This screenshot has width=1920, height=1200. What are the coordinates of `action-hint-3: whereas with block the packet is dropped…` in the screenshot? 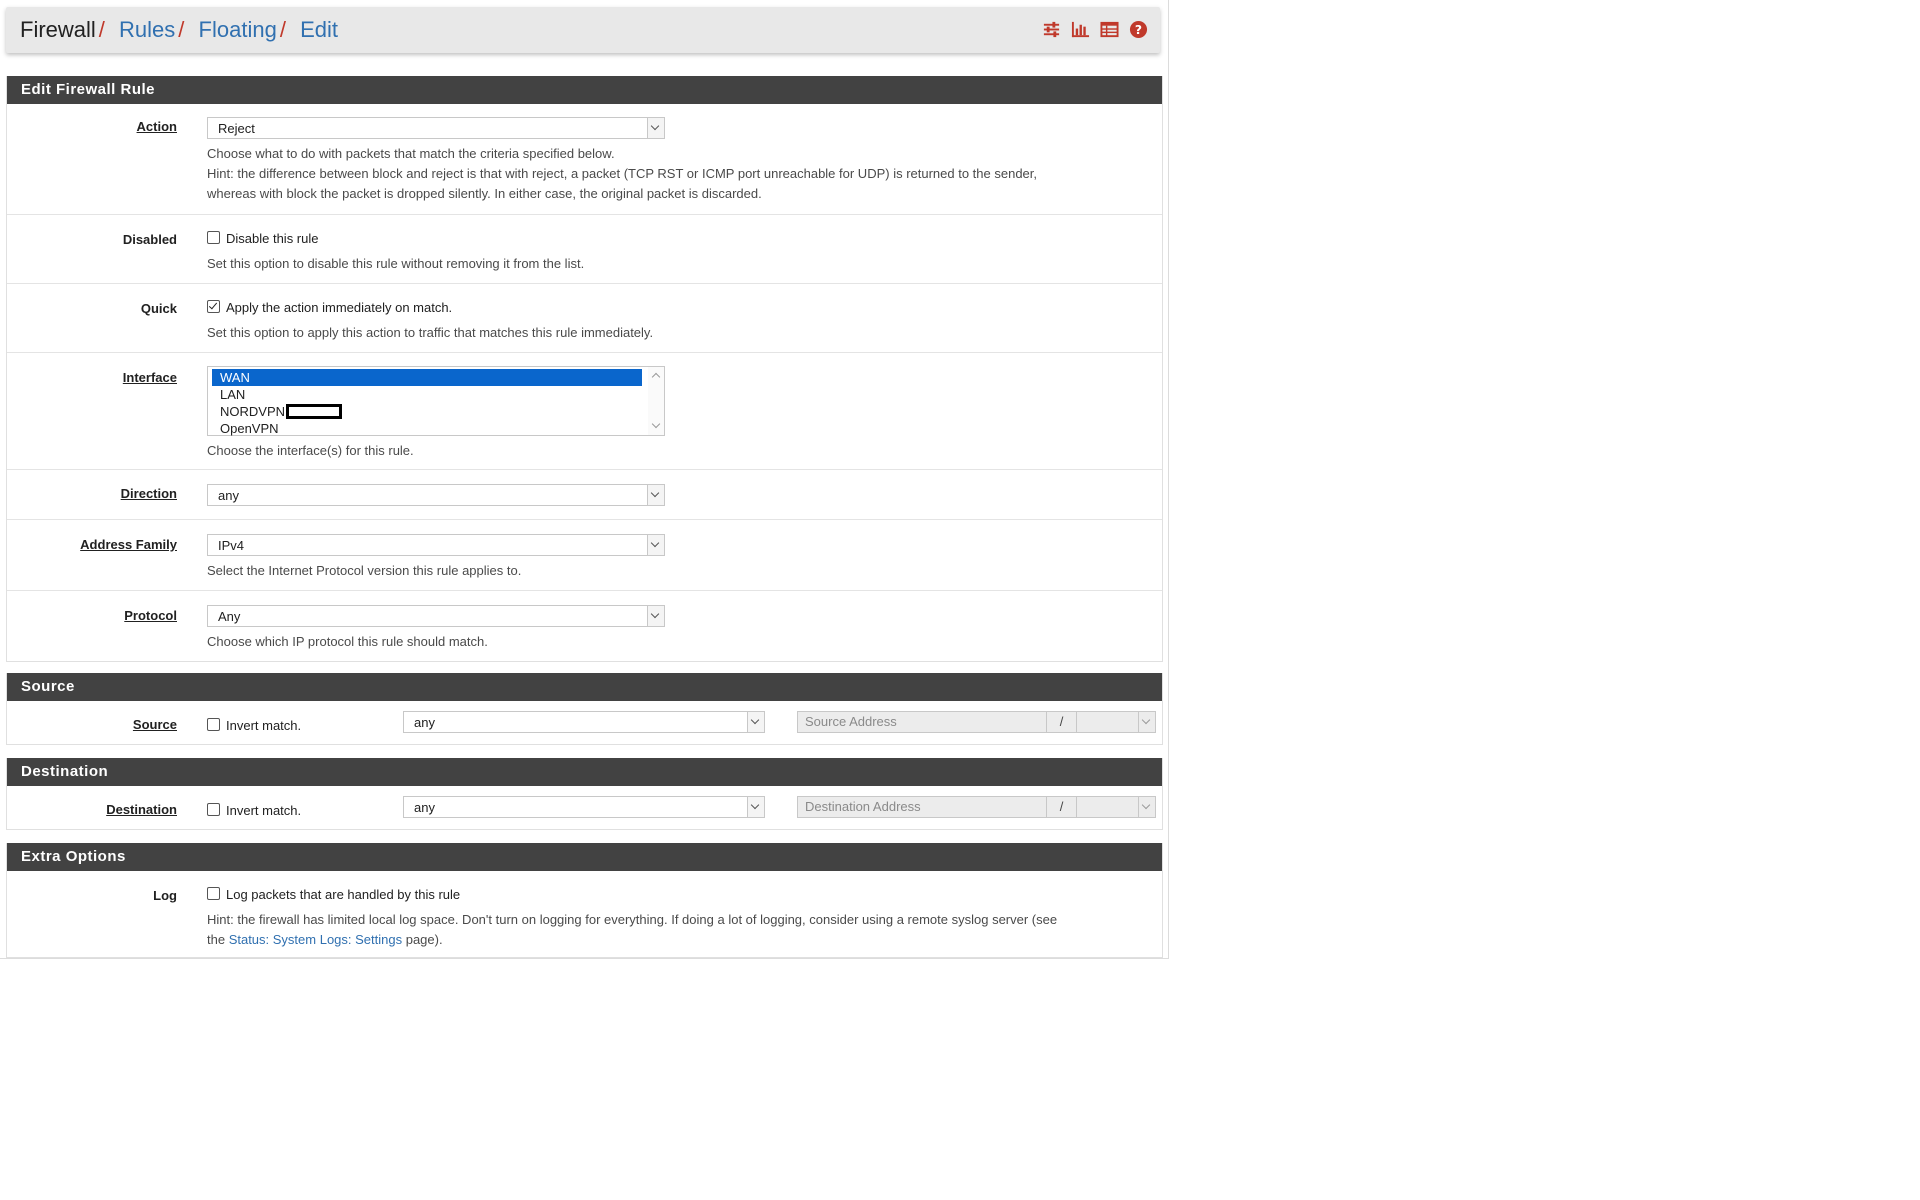 It's located at (484, 193).